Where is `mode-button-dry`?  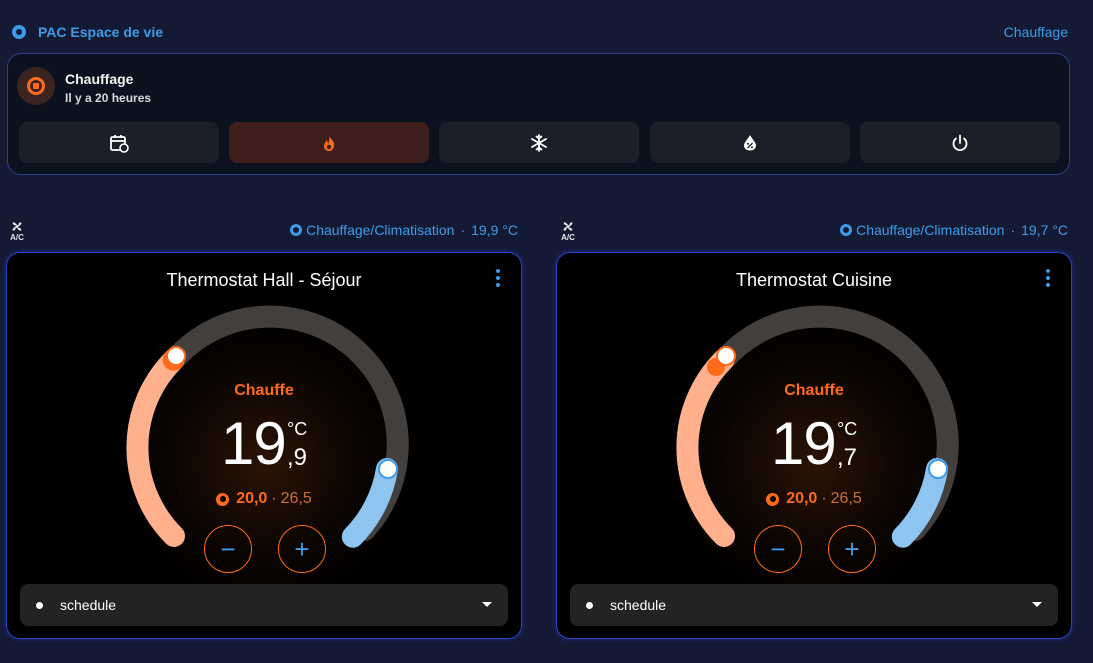 mode-button-dry is located at coordinates (750, 142).